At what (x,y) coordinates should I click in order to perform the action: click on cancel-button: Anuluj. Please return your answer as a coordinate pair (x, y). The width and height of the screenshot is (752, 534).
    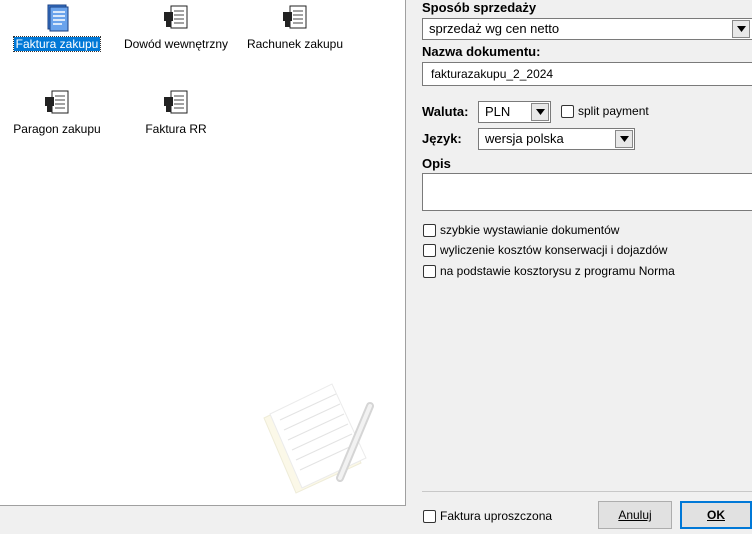
    Looking at the image, I should click on (635, 515).